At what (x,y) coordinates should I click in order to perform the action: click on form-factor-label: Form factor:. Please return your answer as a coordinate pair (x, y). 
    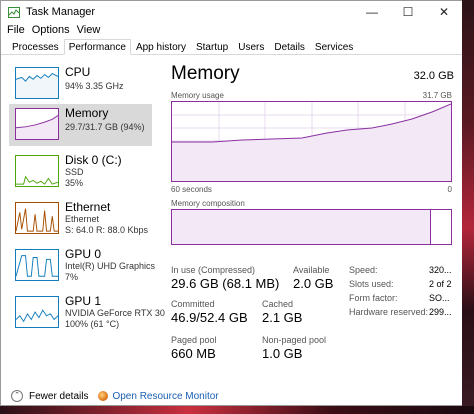
    Looking at the image, I should click on (373, 298).